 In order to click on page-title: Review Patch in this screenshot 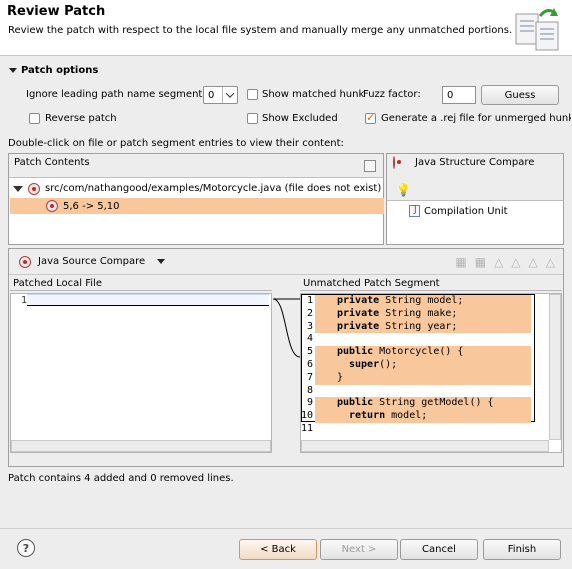, I will do `click(56, 11)`.